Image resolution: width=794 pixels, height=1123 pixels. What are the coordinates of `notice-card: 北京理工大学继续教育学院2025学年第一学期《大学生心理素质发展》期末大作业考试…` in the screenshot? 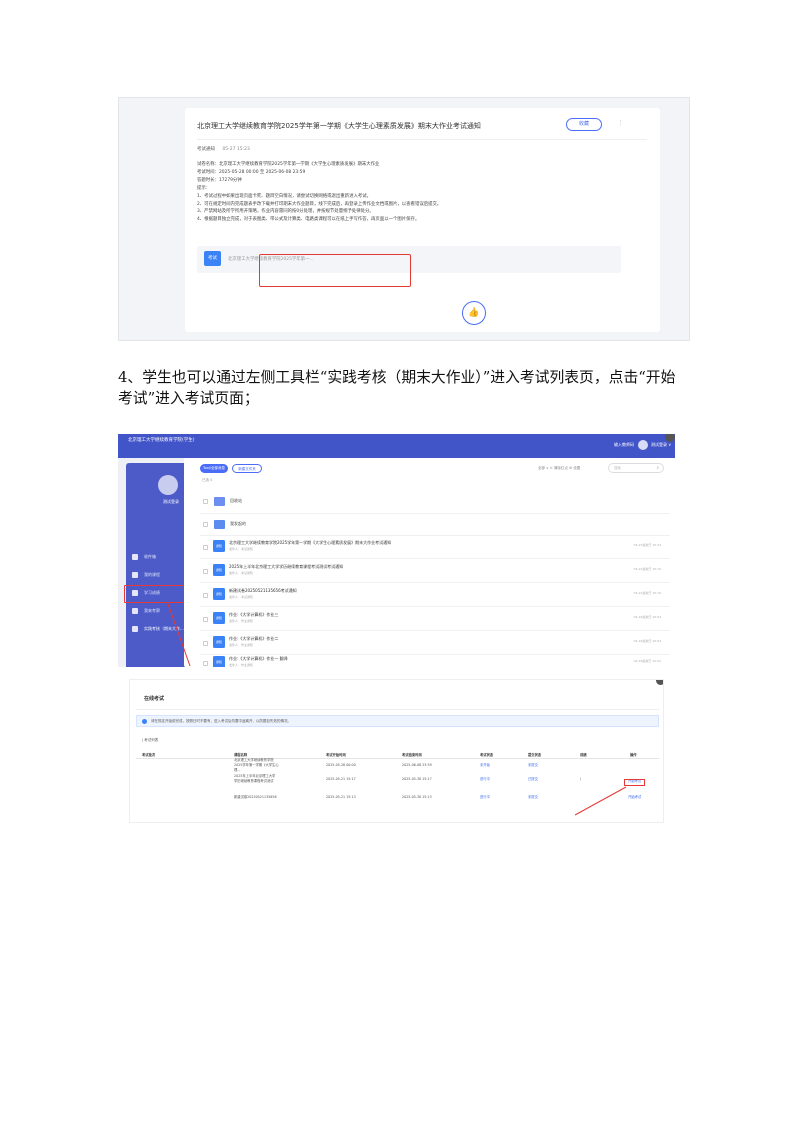 It's located at (422, 220).